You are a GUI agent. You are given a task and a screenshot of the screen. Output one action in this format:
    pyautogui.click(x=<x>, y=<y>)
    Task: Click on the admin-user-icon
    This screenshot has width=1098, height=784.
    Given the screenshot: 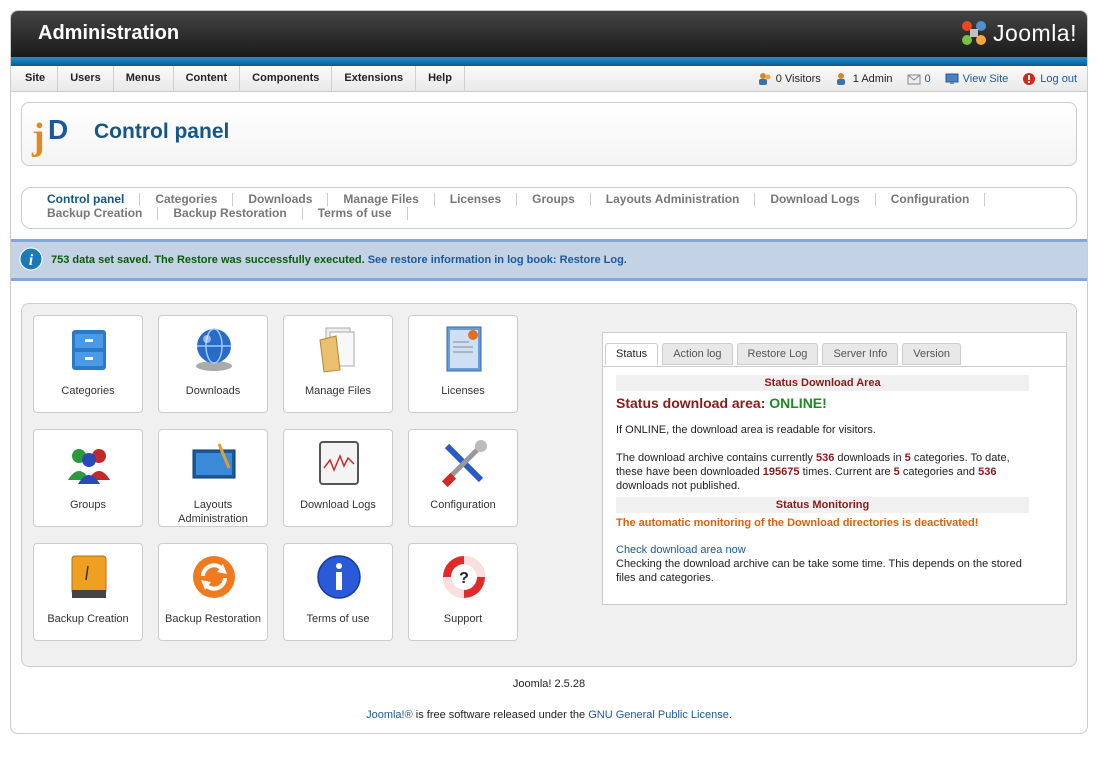 What is the action you would take?
    pyautogui.click(x=840, y=79)
    